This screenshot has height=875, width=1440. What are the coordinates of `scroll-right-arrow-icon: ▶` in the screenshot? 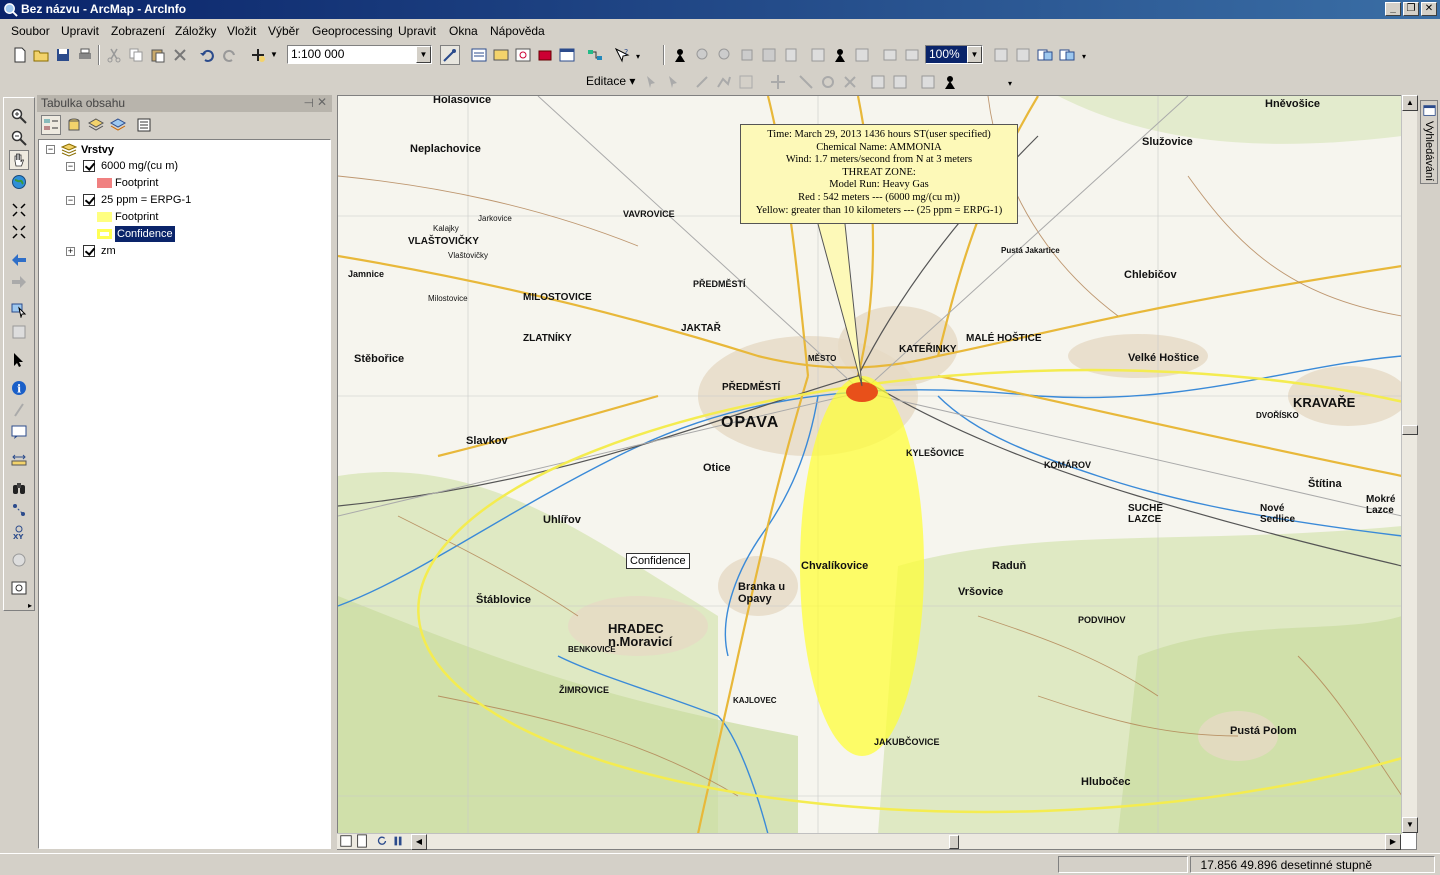 It's located at (1393, 842).